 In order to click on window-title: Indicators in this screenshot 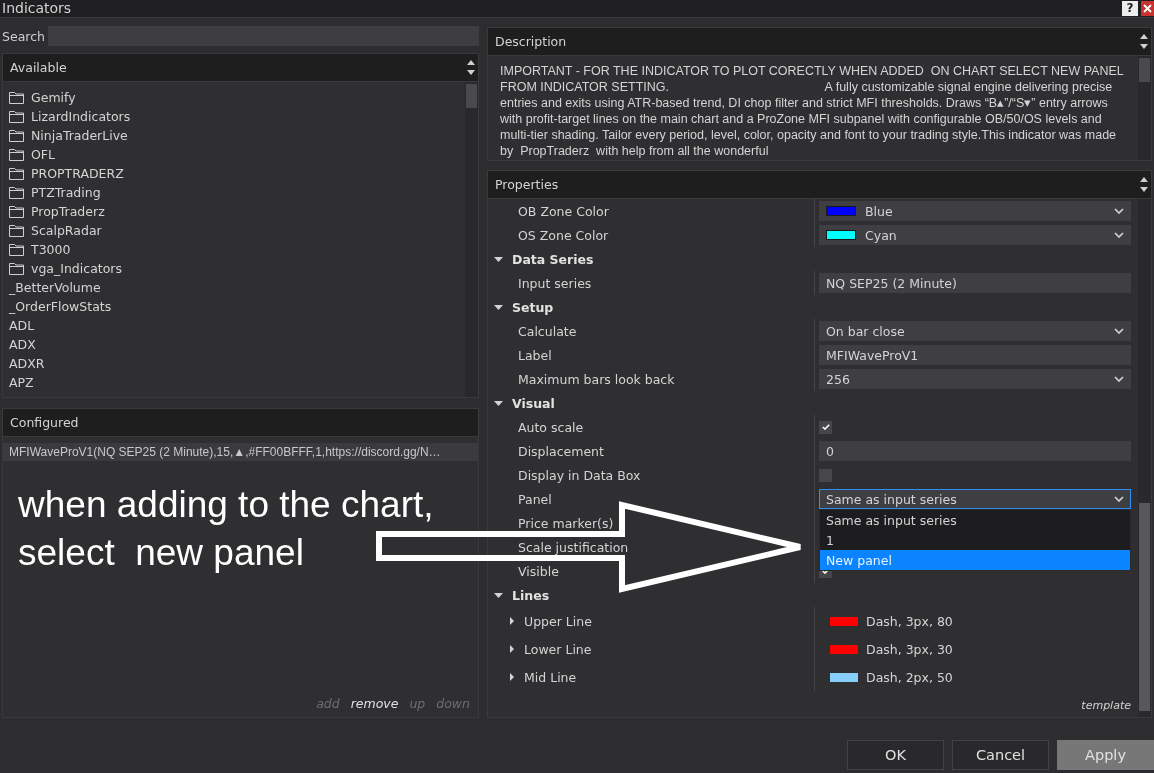, I will do `click(37, 8)`.